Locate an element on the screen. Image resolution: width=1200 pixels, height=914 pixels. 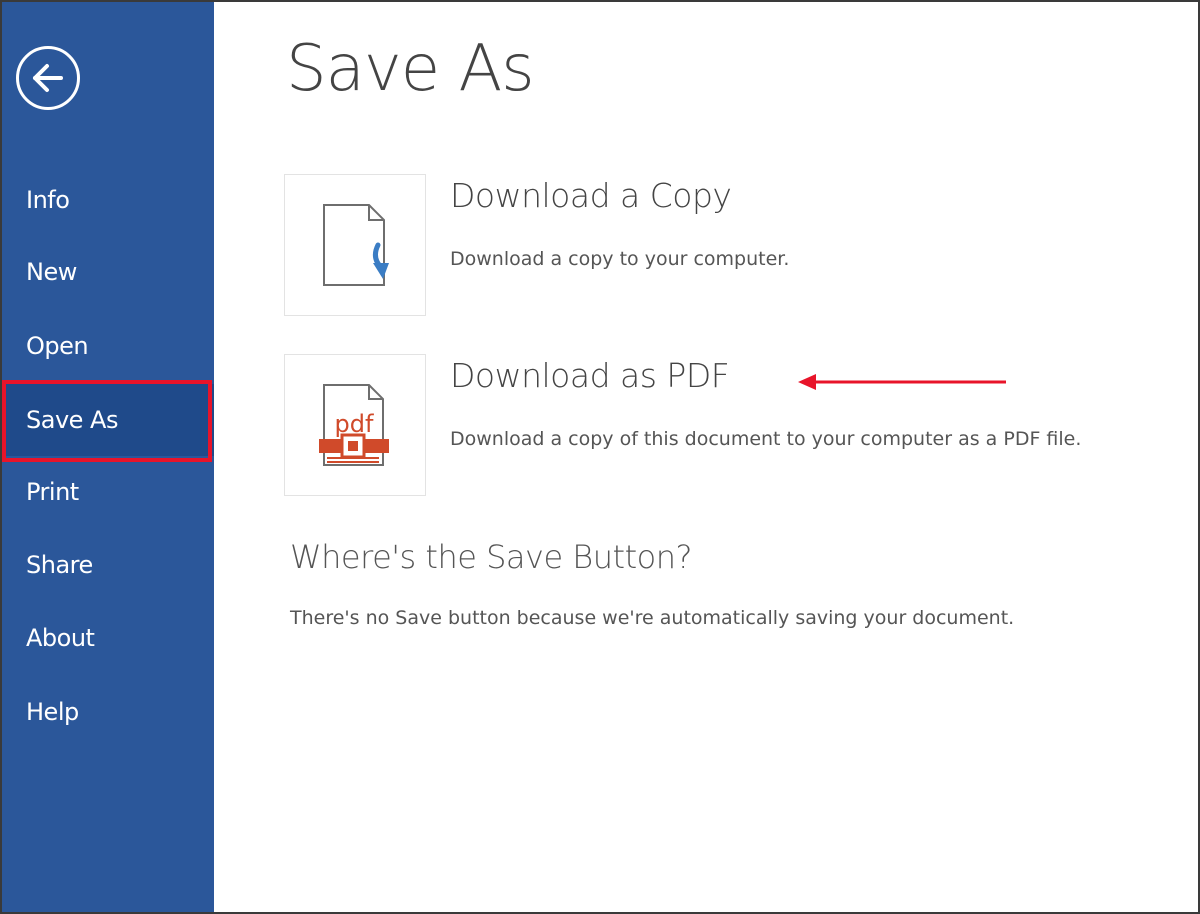
sidebar-item-print: Print is located at coordinates (108, 492).